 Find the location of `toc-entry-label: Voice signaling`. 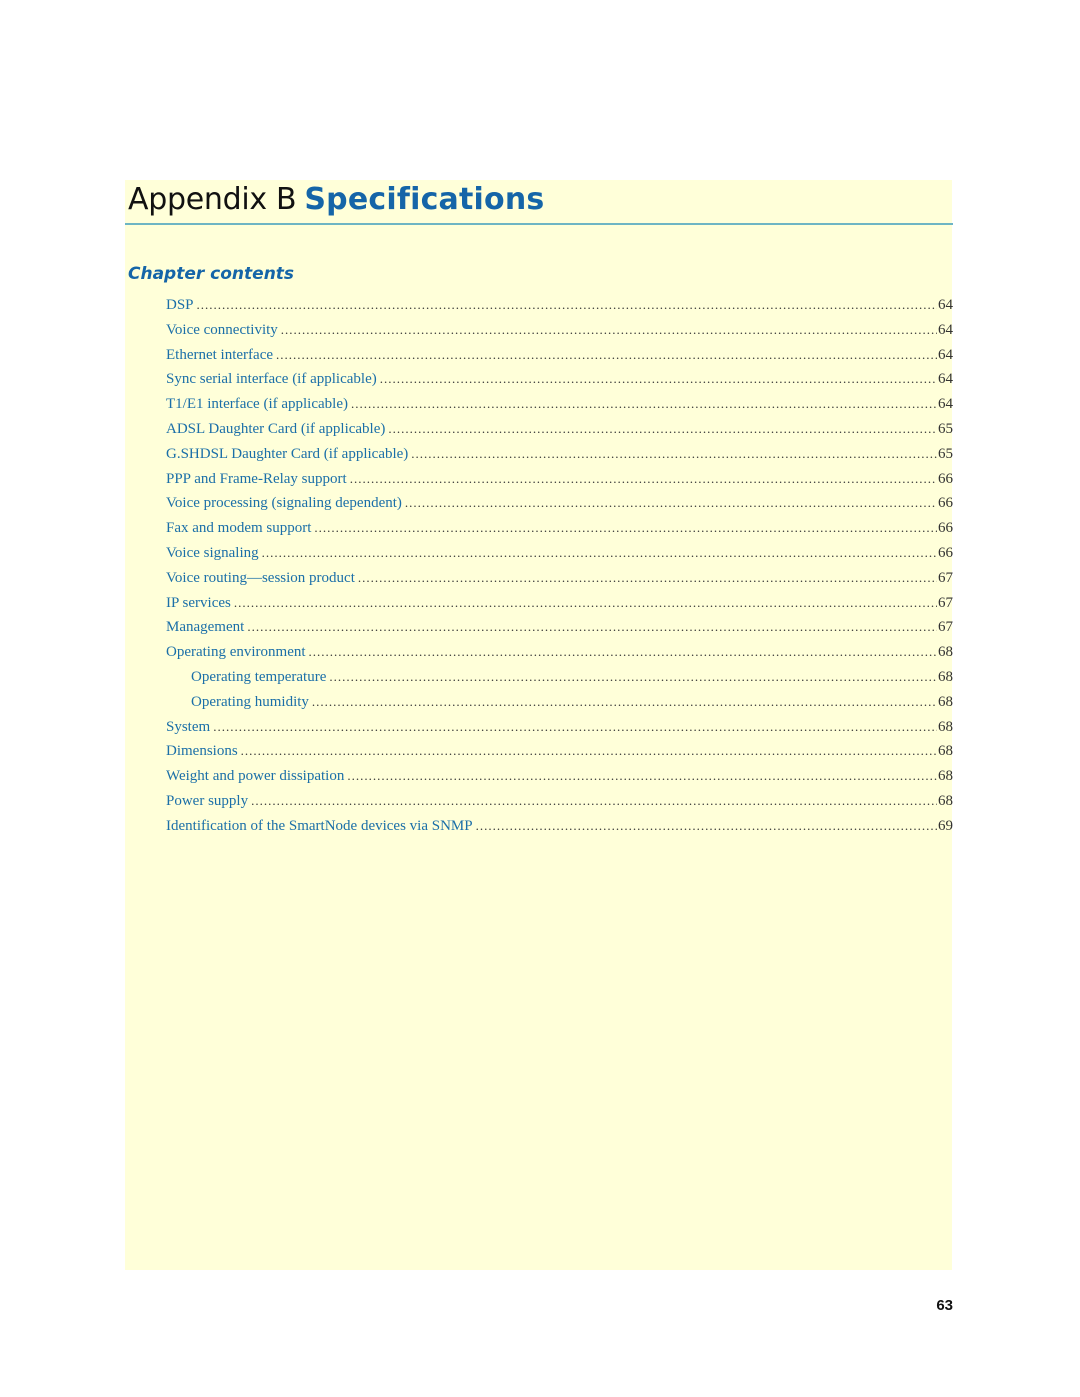

toc-entry-label: Voice signaling is located at coordinates (212, 553).